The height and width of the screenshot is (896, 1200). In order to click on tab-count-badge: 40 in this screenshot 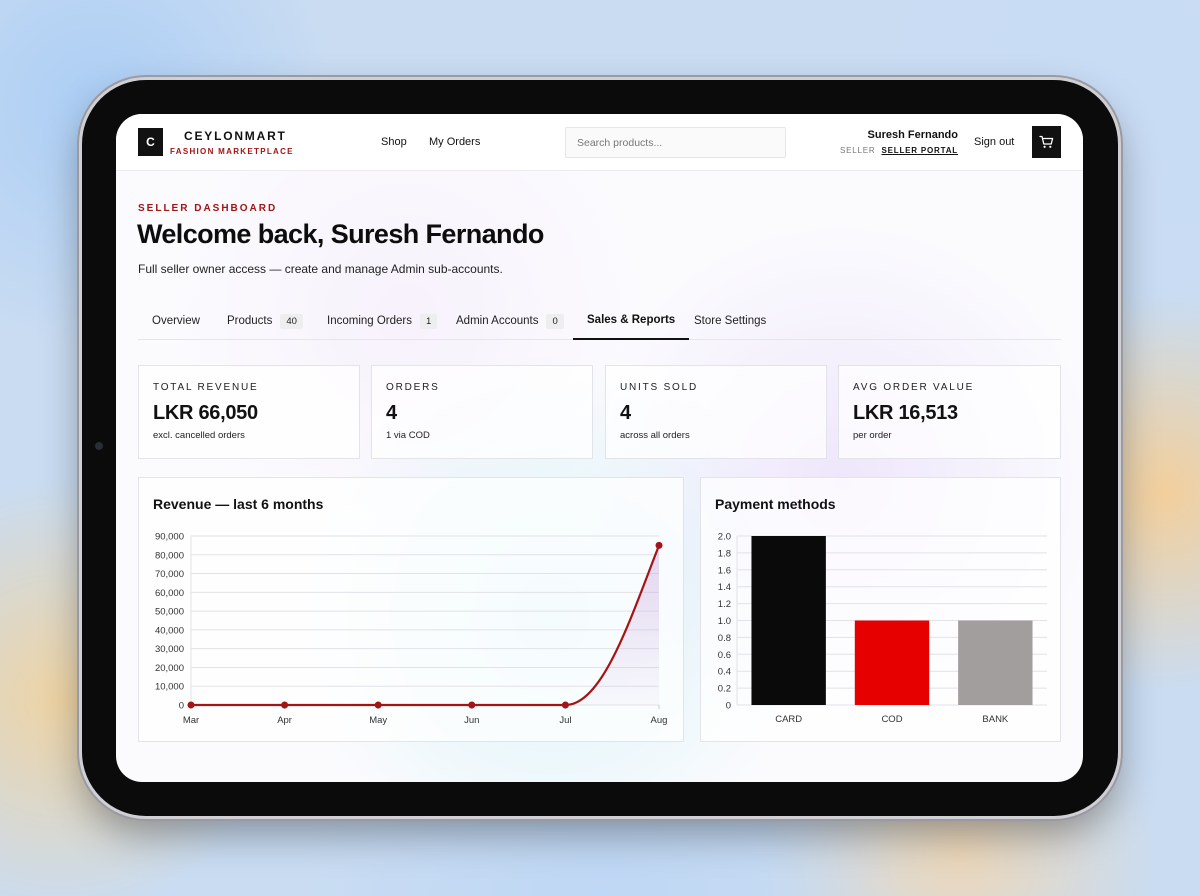, I will do `click(291, 321)`.